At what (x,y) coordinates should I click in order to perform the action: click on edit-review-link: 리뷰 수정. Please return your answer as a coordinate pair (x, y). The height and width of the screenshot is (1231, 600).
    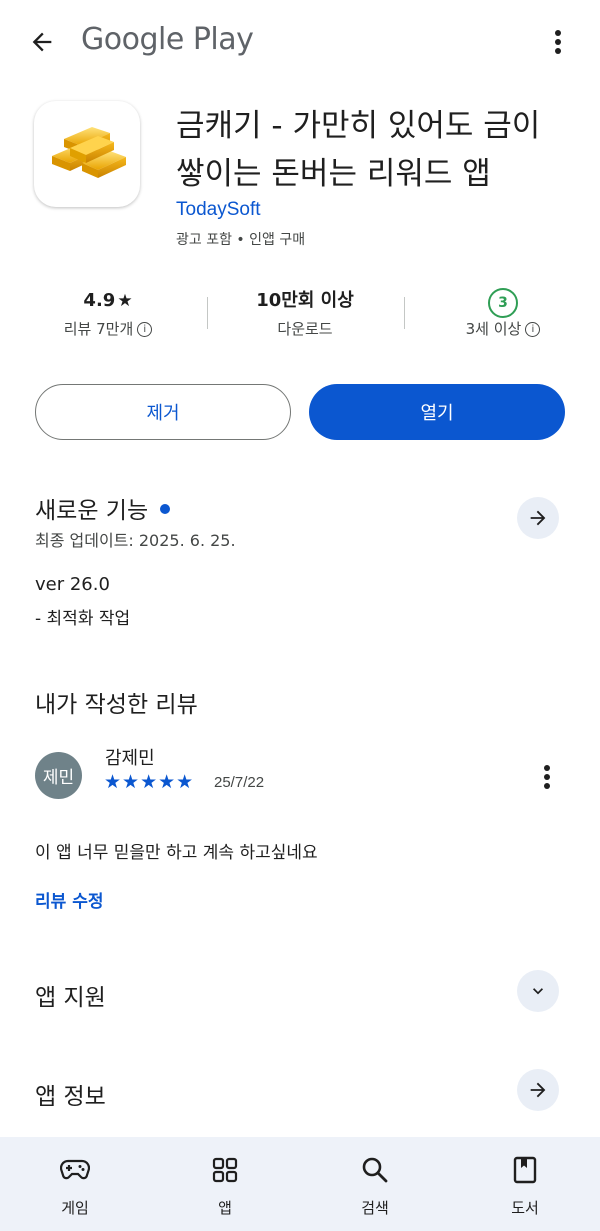
    Looking at the image, I should click on (69, 899).